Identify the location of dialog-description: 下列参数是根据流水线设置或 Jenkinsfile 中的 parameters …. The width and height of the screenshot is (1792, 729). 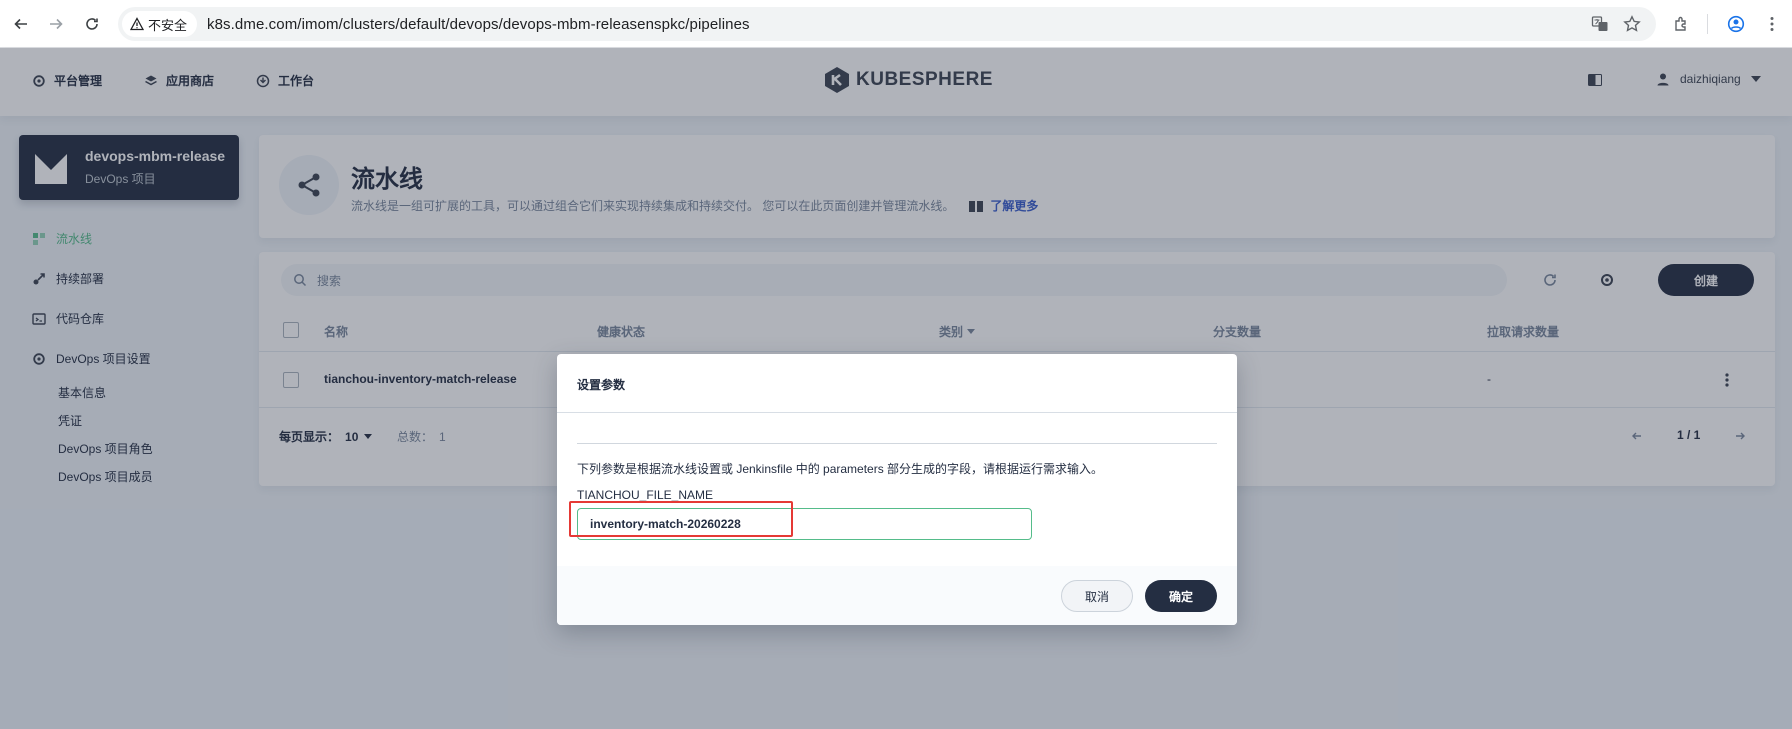
(840, 469).